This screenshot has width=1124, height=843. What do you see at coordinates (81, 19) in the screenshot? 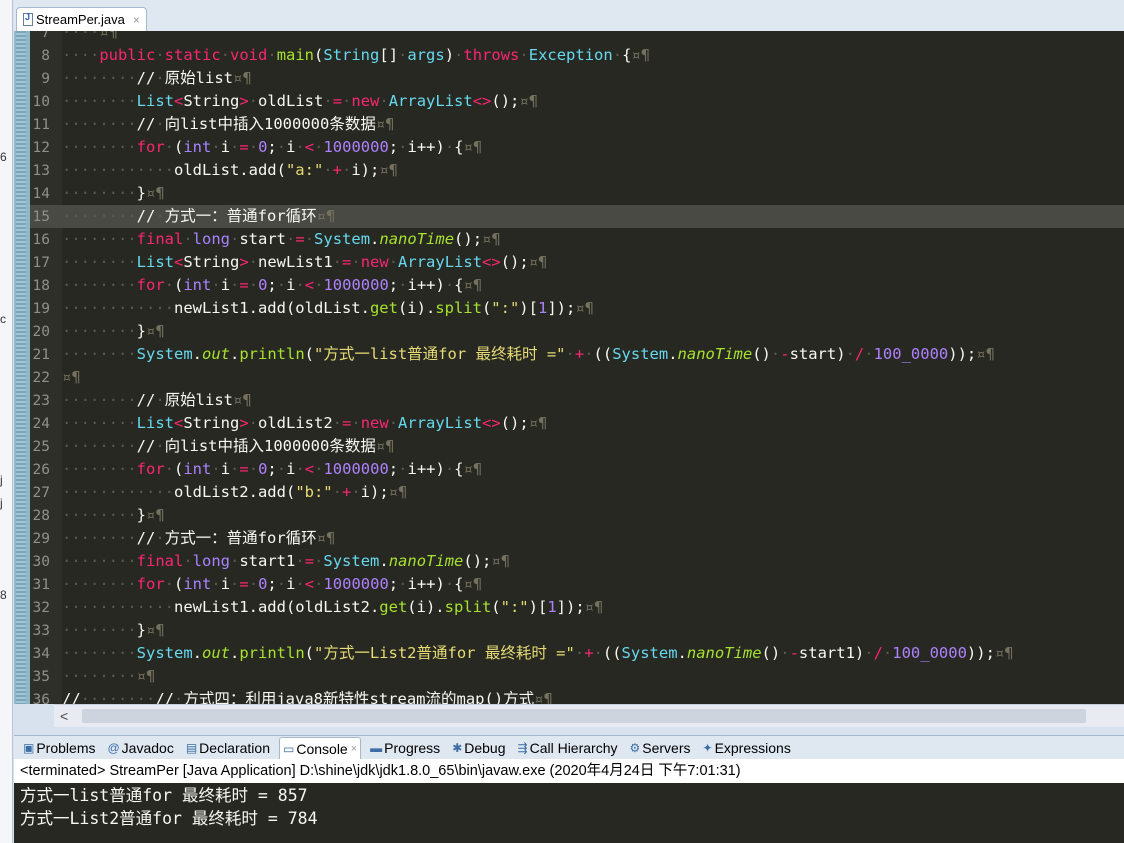
I see `editor-tab-streamper: StreamPer.java ×` at bounding box center [81, 19].